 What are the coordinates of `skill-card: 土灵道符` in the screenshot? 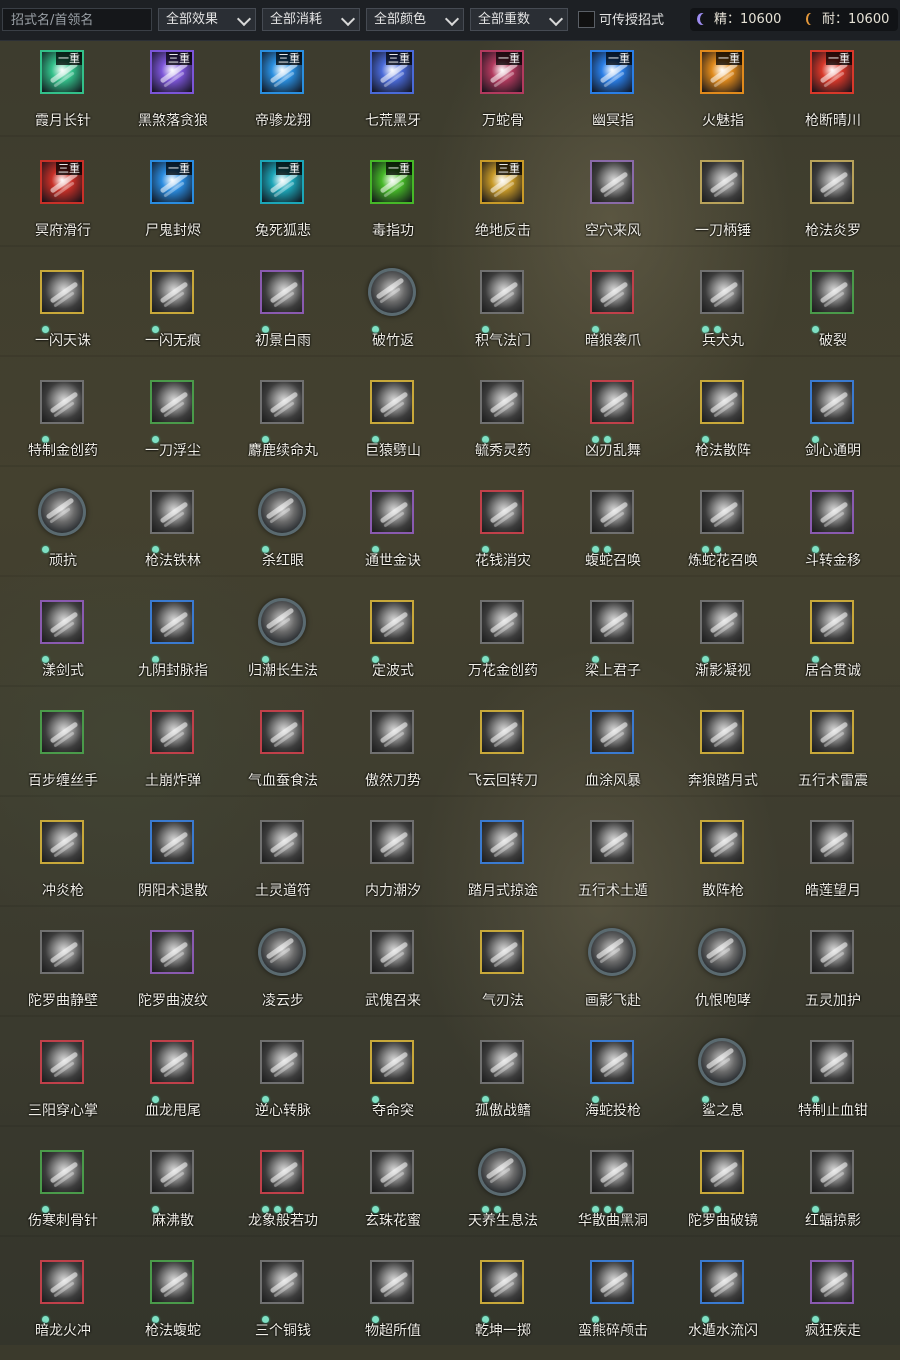 It's located at (275, 865).